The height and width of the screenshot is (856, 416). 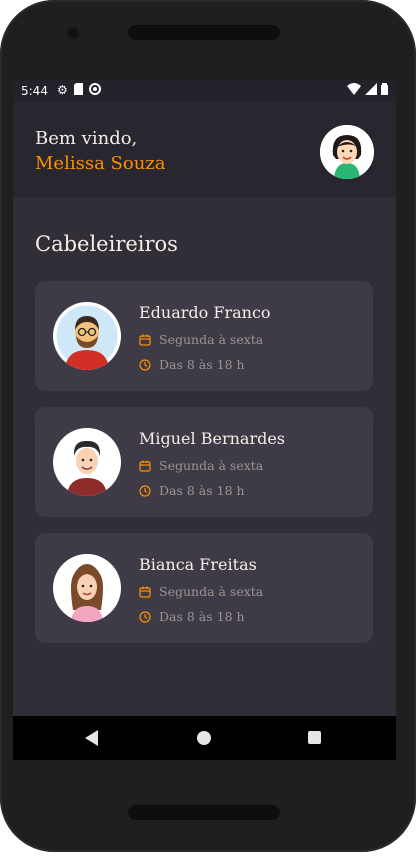 What do you see at coordinates (204, 812) in the screenshot?
I see `bottom-speaker` at bounding box center [204, 812].